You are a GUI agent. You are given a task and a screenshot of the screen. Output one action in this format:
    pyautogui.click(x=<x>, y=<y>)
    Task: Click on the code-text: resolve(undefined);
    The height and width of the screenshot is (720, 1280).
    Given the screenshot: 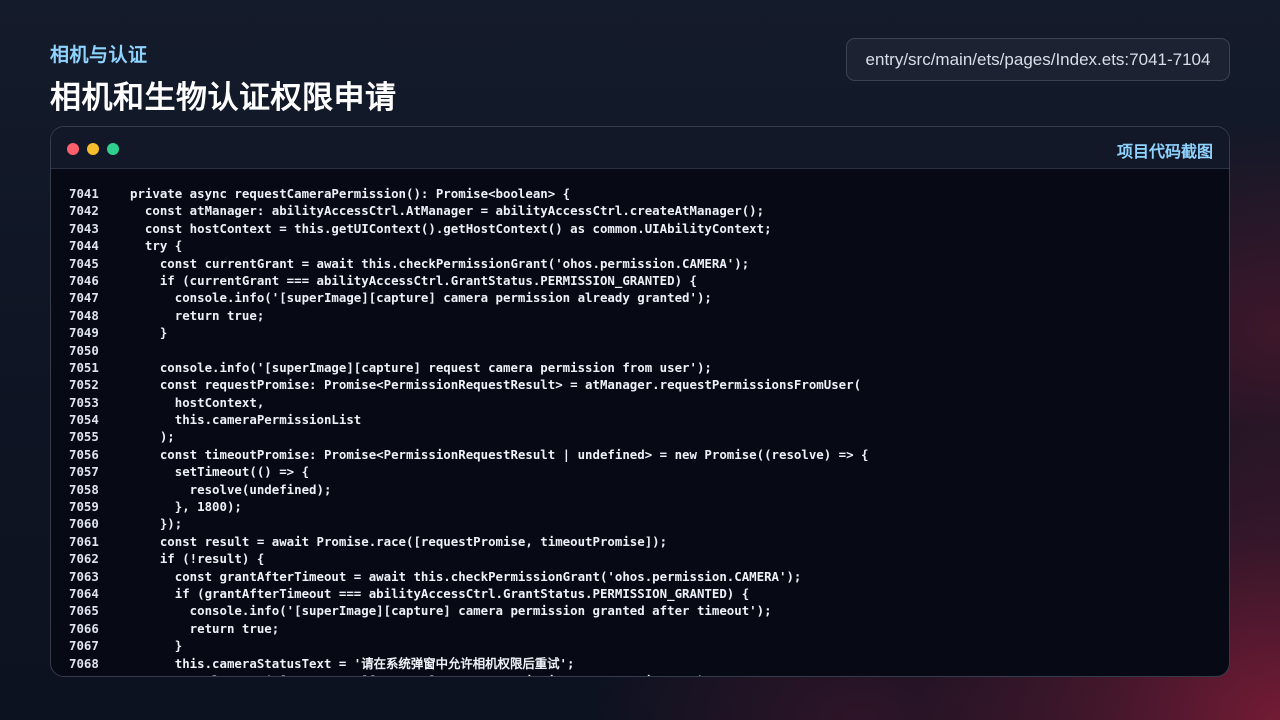 What is the action you would take?
    pyautogui.click(x=231, y=489)
    